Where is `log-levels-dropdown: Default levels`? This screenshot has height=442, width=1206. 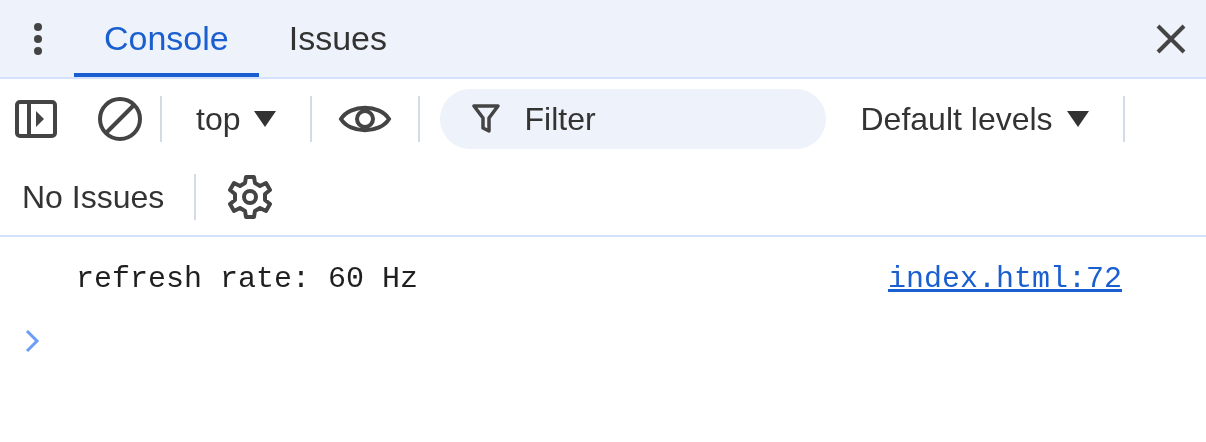
log-levels-dropdown: Default levels is located at coordinates (974, 119).